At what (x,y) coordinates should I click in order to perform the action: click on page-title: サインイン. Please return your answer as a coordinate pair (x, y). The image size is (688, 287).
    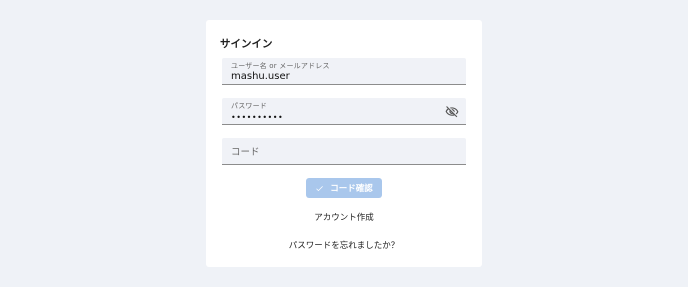
    Looking at the image, I should click on (246, 44).